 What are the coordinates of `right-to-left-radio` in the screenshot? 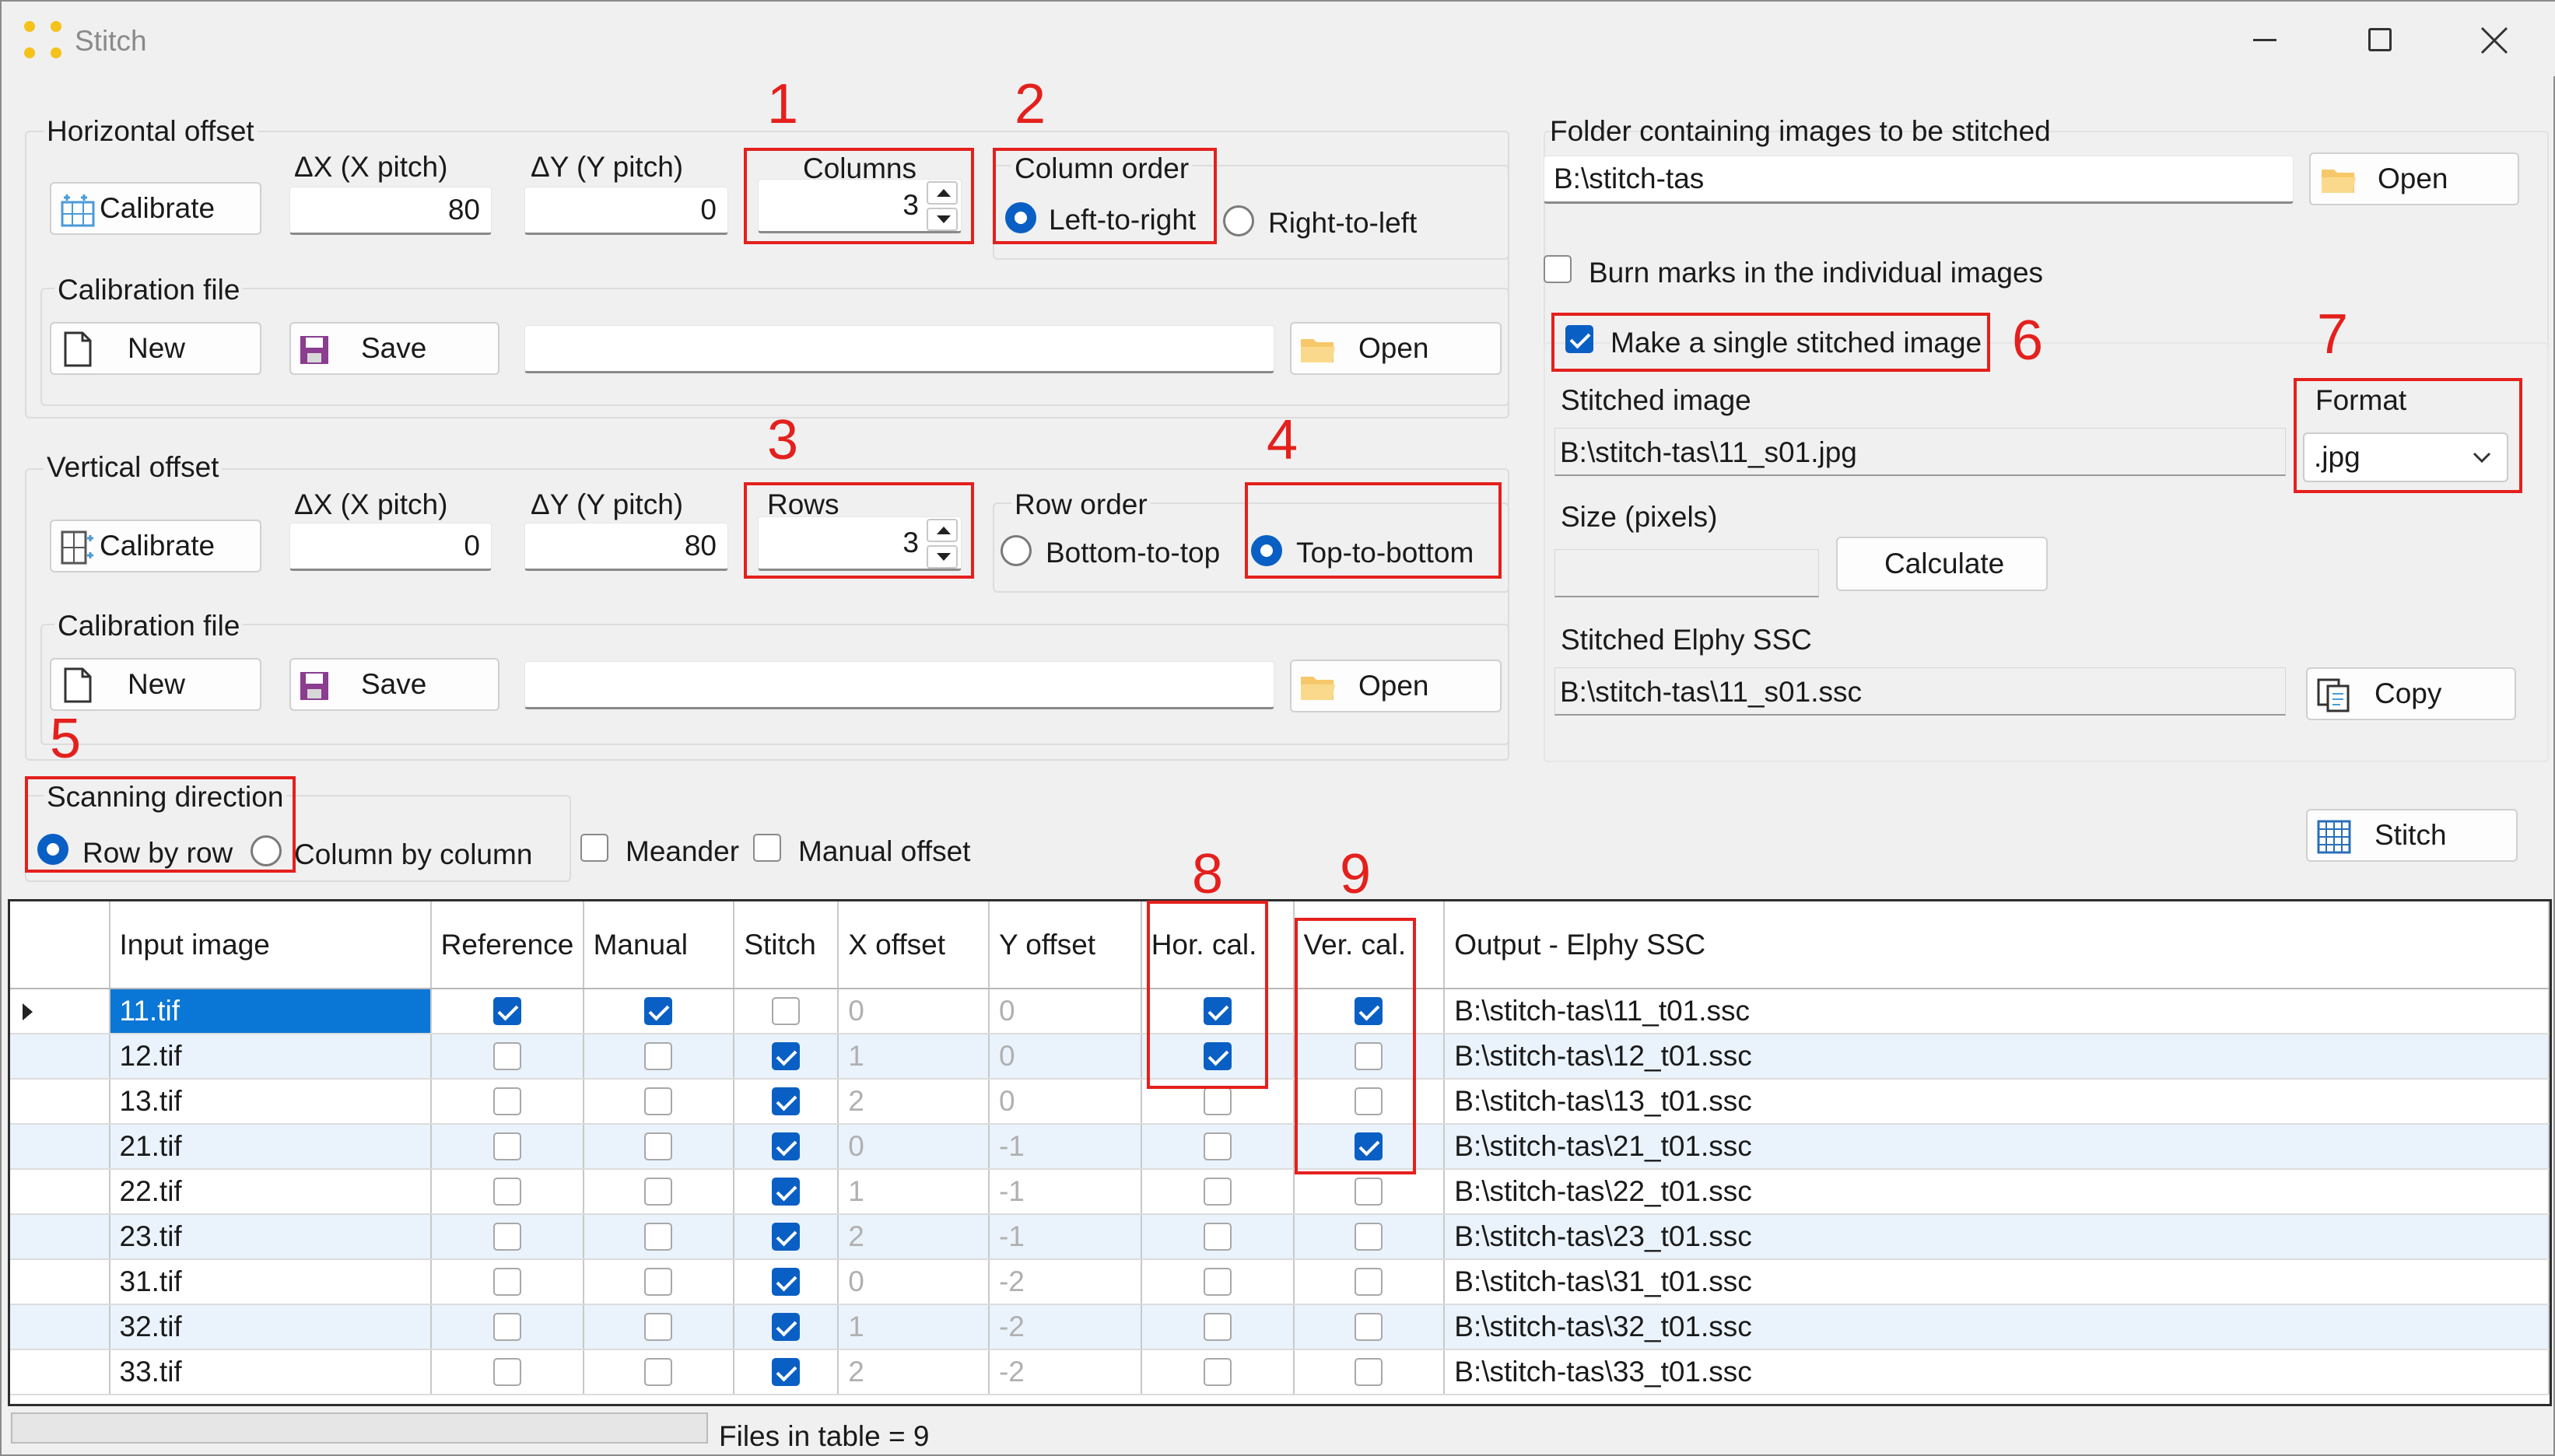 It's located at (1238, 220).